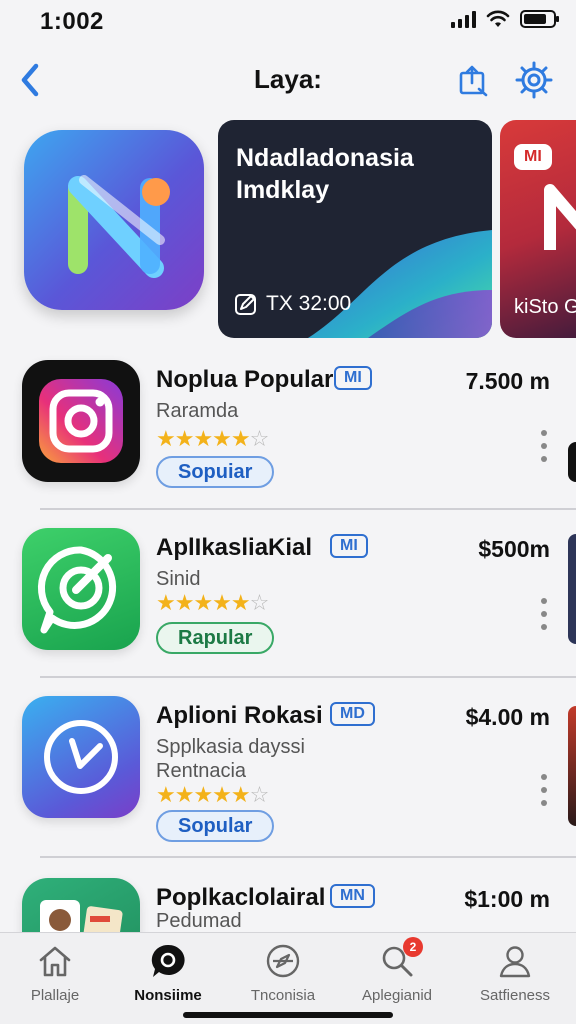 The image size is (576, 1024). What do you see at coordinates (397, 995) in the screenshot?
I see `tab-label: Aplegianid` at bounding box center [397, 995].